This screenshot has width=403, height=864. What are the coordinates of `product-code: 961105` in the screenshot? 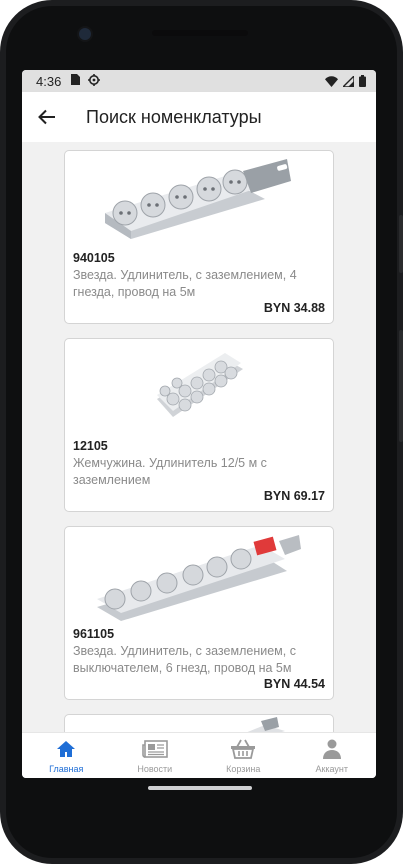 It's located at (94, 634).